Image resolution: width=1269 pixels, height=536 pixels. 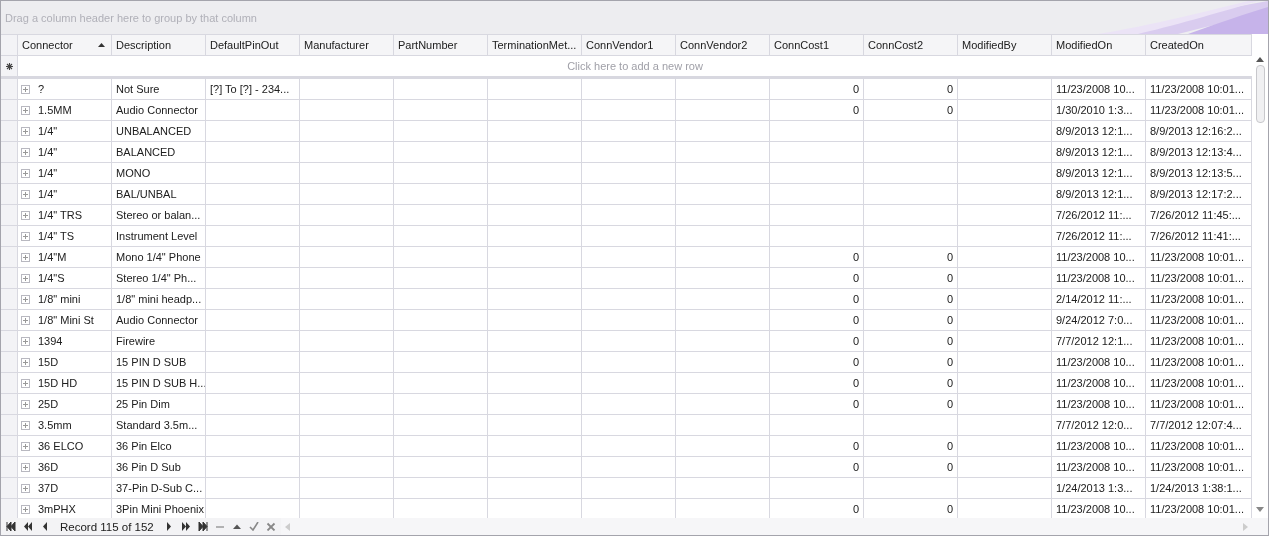 What do you see at coordinates (159, 362) in the screenshot?
I see `table-cell: 15 PIN D SUB` at bounding box center [159, 362].